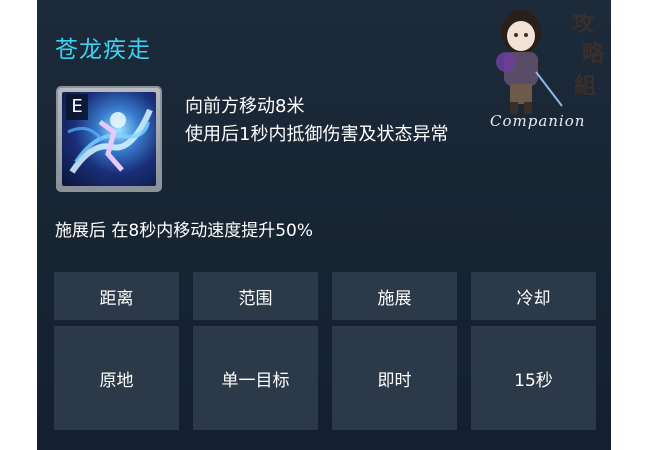 The image size is (650, 450). I want to click on stat-value-cast: 即时, so click(394, 378).